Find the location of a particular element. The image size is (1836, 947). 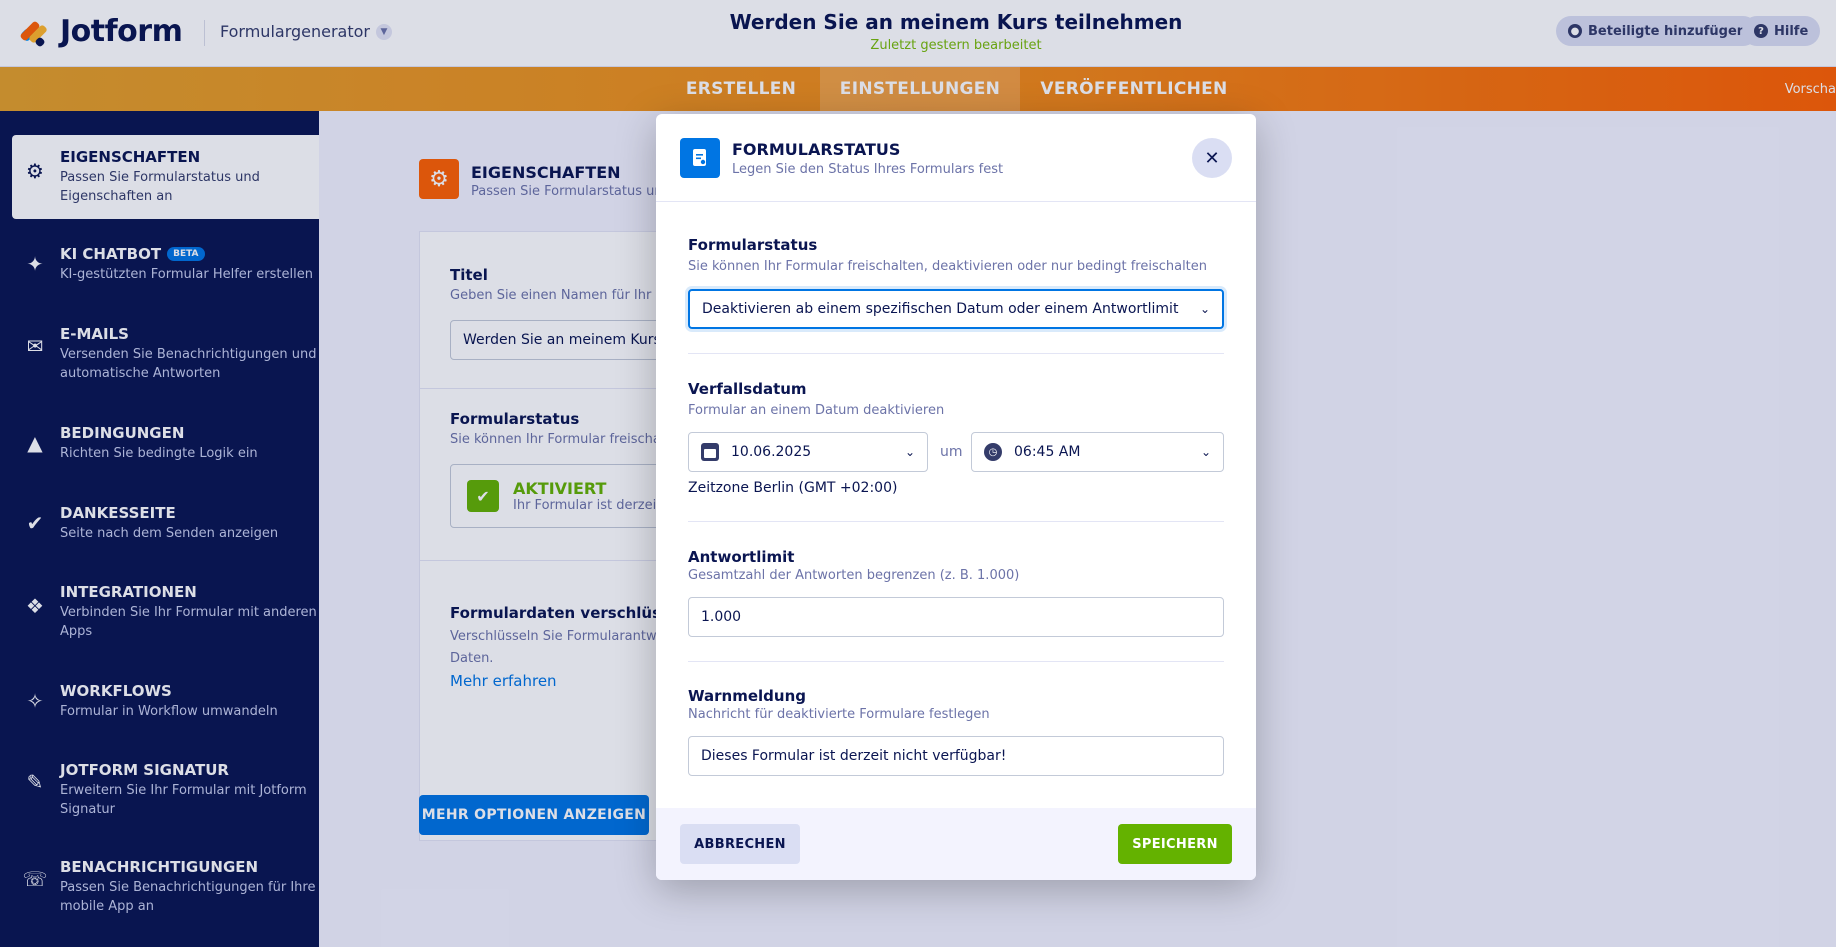

cancel-button: ABBRECHEN is located at coordinates (740, 844).